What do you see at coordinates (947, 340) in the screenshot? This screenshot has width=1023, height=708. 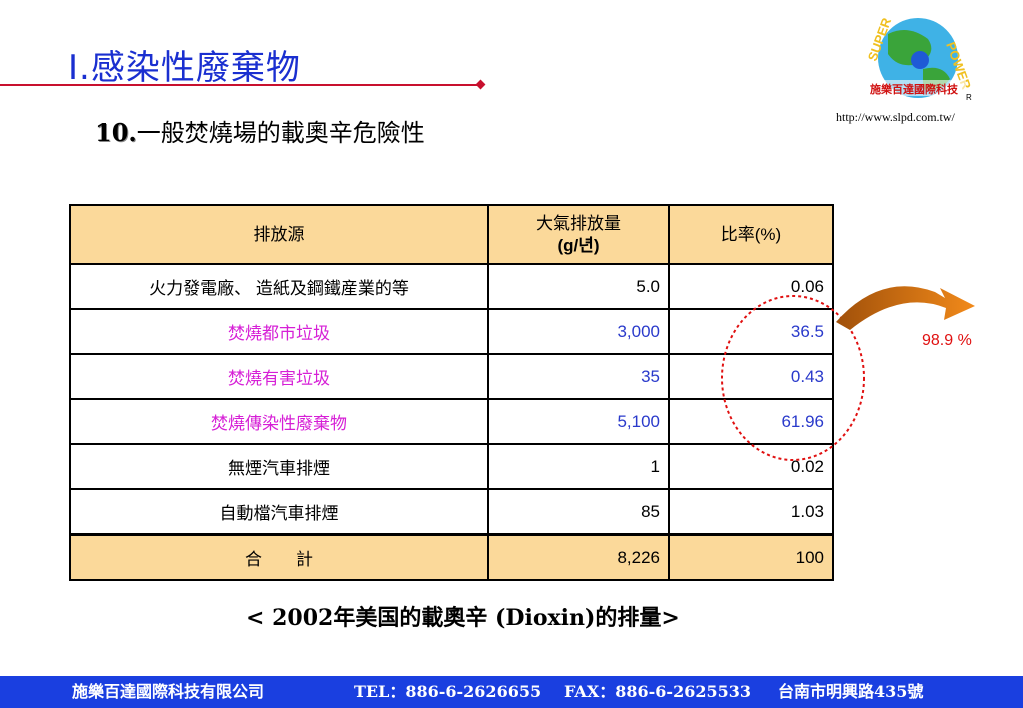 I see `combined-percentage-label: 98.9 %` at bounding box center [947, 340].